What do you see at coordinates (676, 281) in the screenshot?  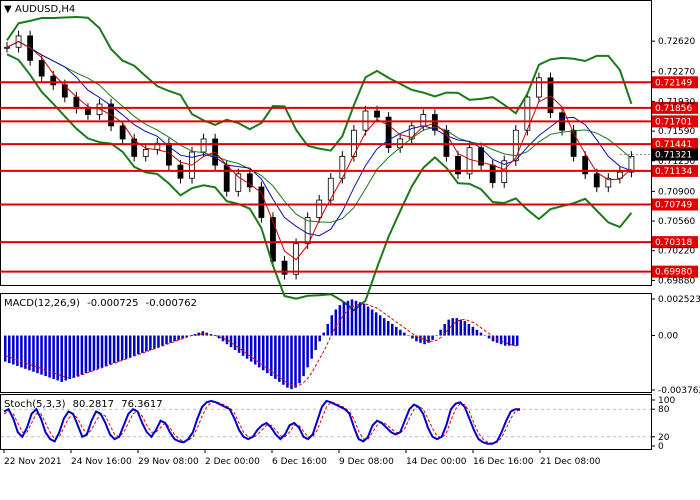 I see `price-tick-label: 0.69880` at bounding box center [676, 281].